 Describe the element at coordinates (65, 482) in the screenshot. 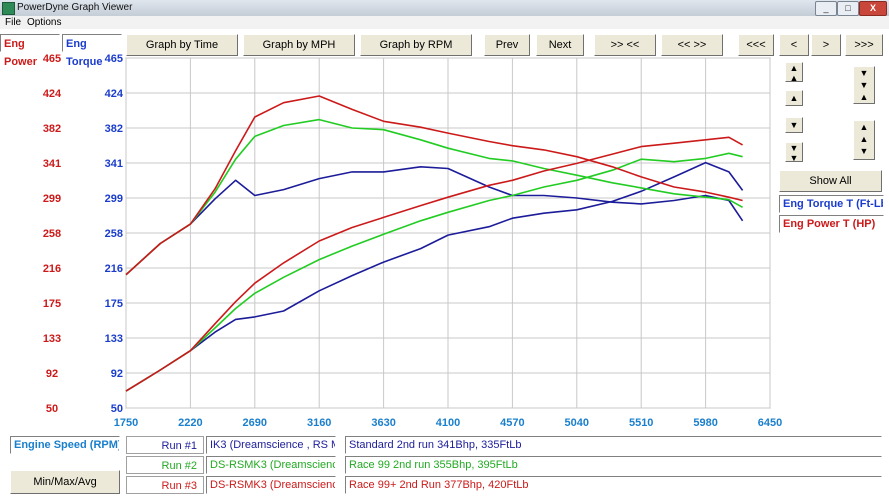

I see `min-max-avg-button: Min/Max/Avg` at that location.